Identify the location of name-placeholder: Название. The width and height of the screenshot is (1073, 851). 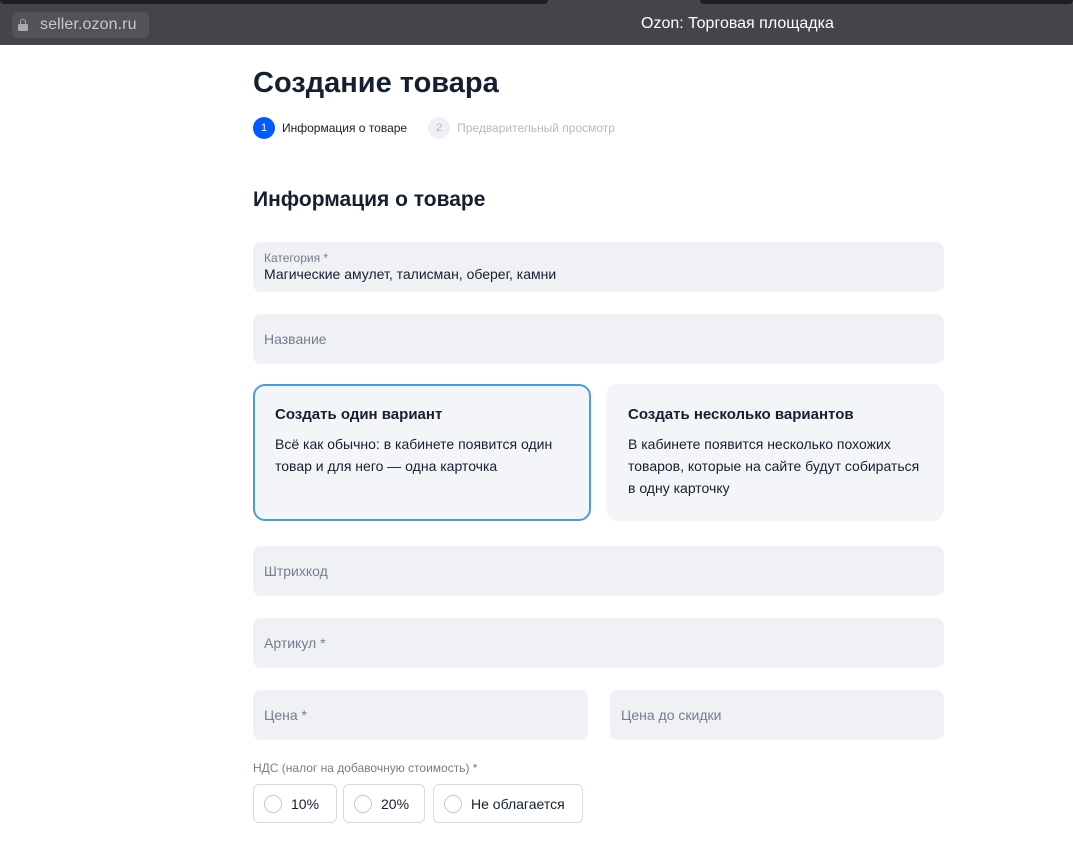
(295, 339).